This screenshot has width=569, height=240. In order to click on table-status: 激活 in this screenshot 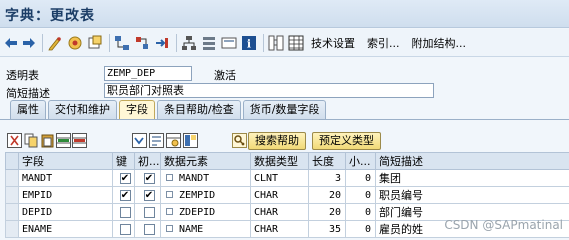, I will do `click(225, 75)`.